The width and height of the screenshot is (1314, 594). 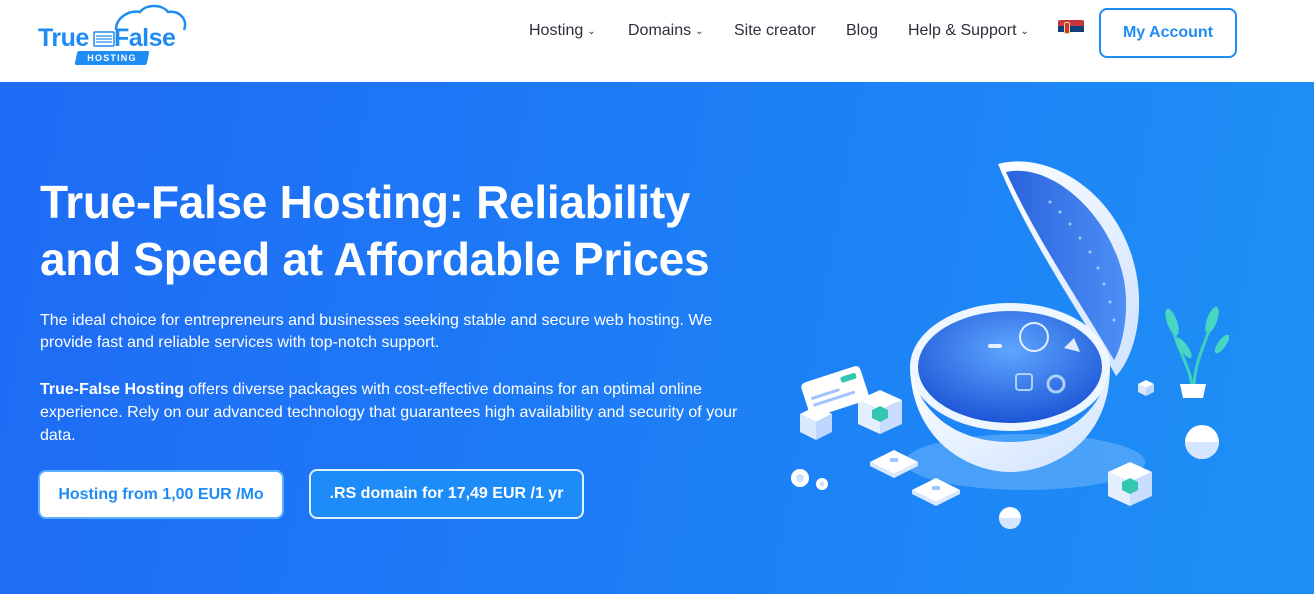 I want to click on nav-label: Domains, so click(x=660, y=30).